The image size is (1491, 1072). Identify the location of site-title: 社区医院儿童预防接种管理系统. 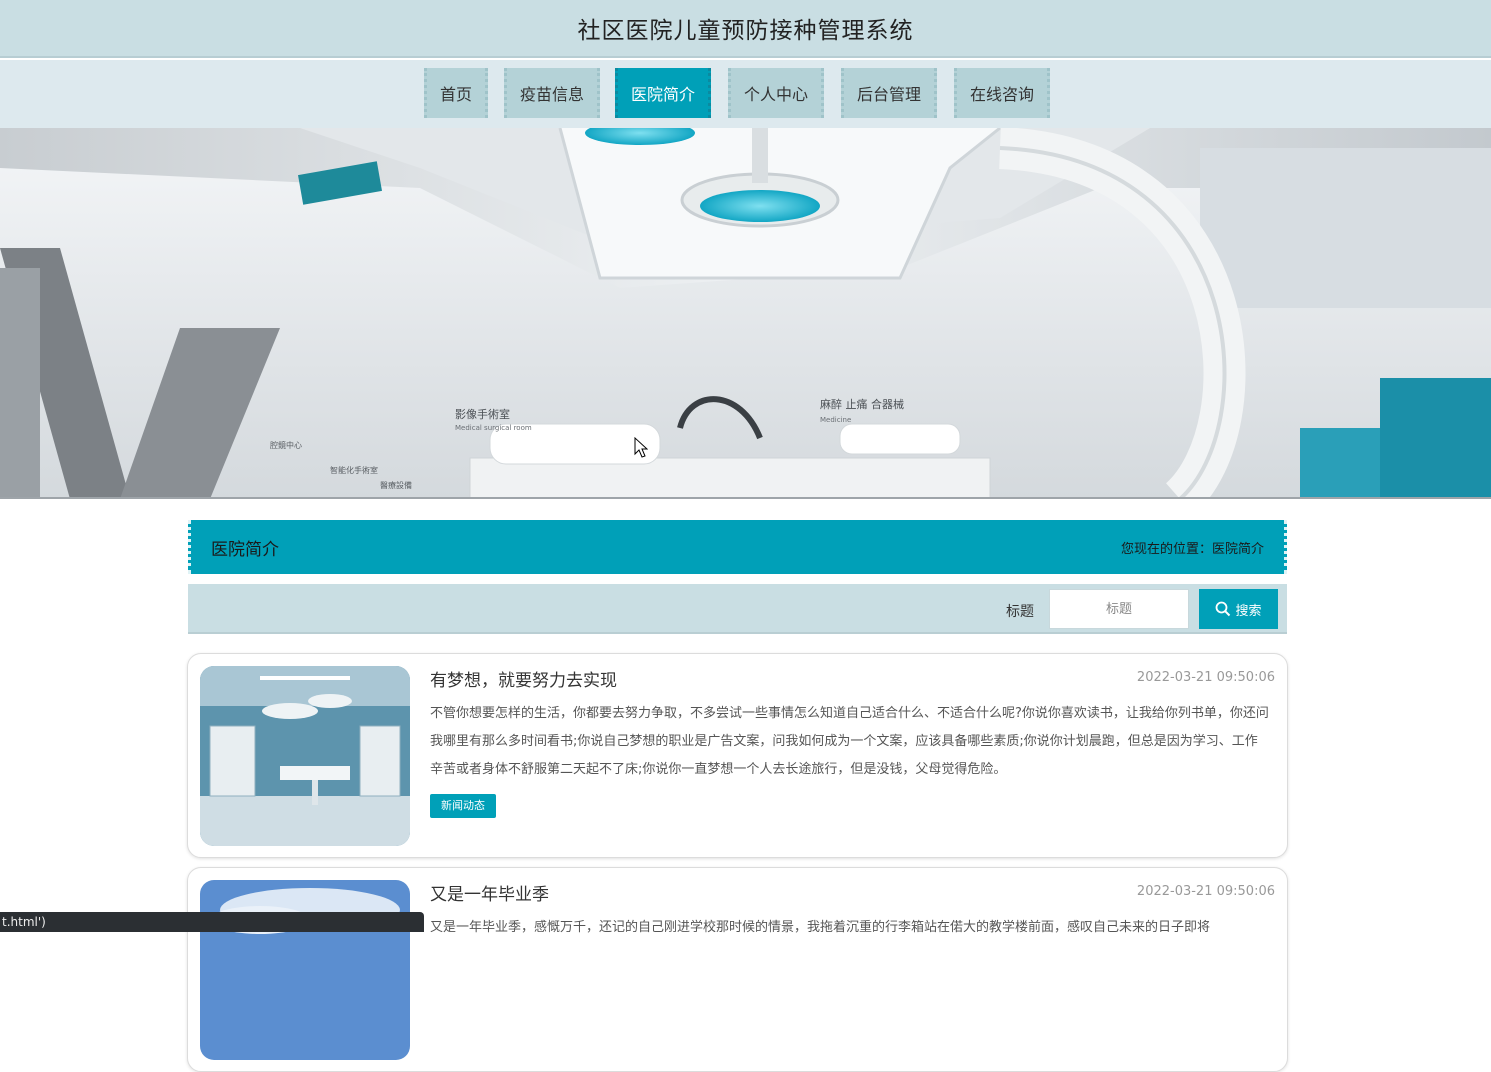
(745, 31).